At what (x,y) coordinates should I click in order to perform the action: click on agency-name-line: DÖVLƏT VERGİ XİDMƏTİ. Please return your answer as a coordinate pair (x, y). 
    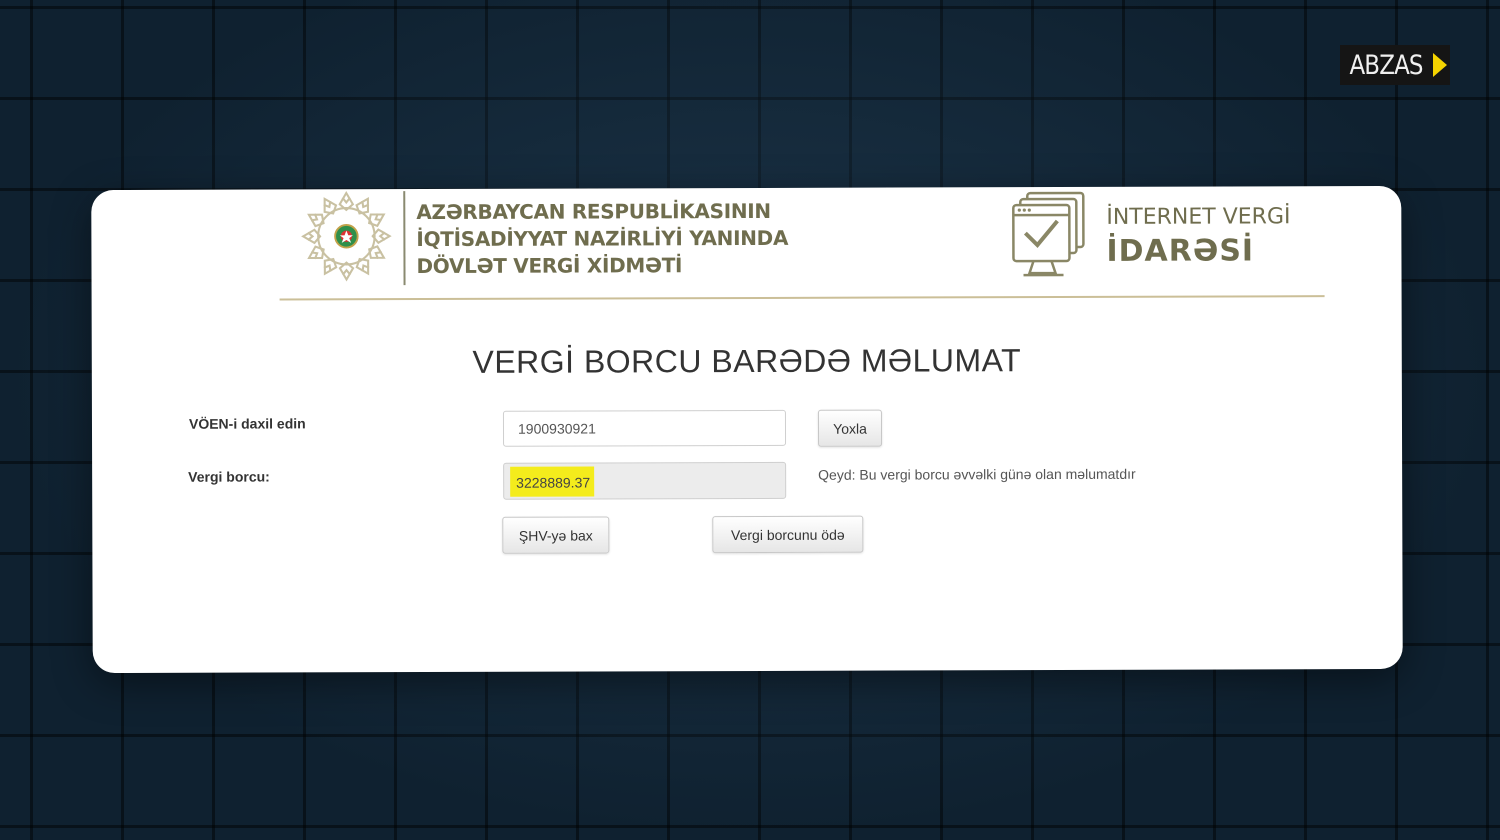
    Looking at the image, I should click on (549, 266).